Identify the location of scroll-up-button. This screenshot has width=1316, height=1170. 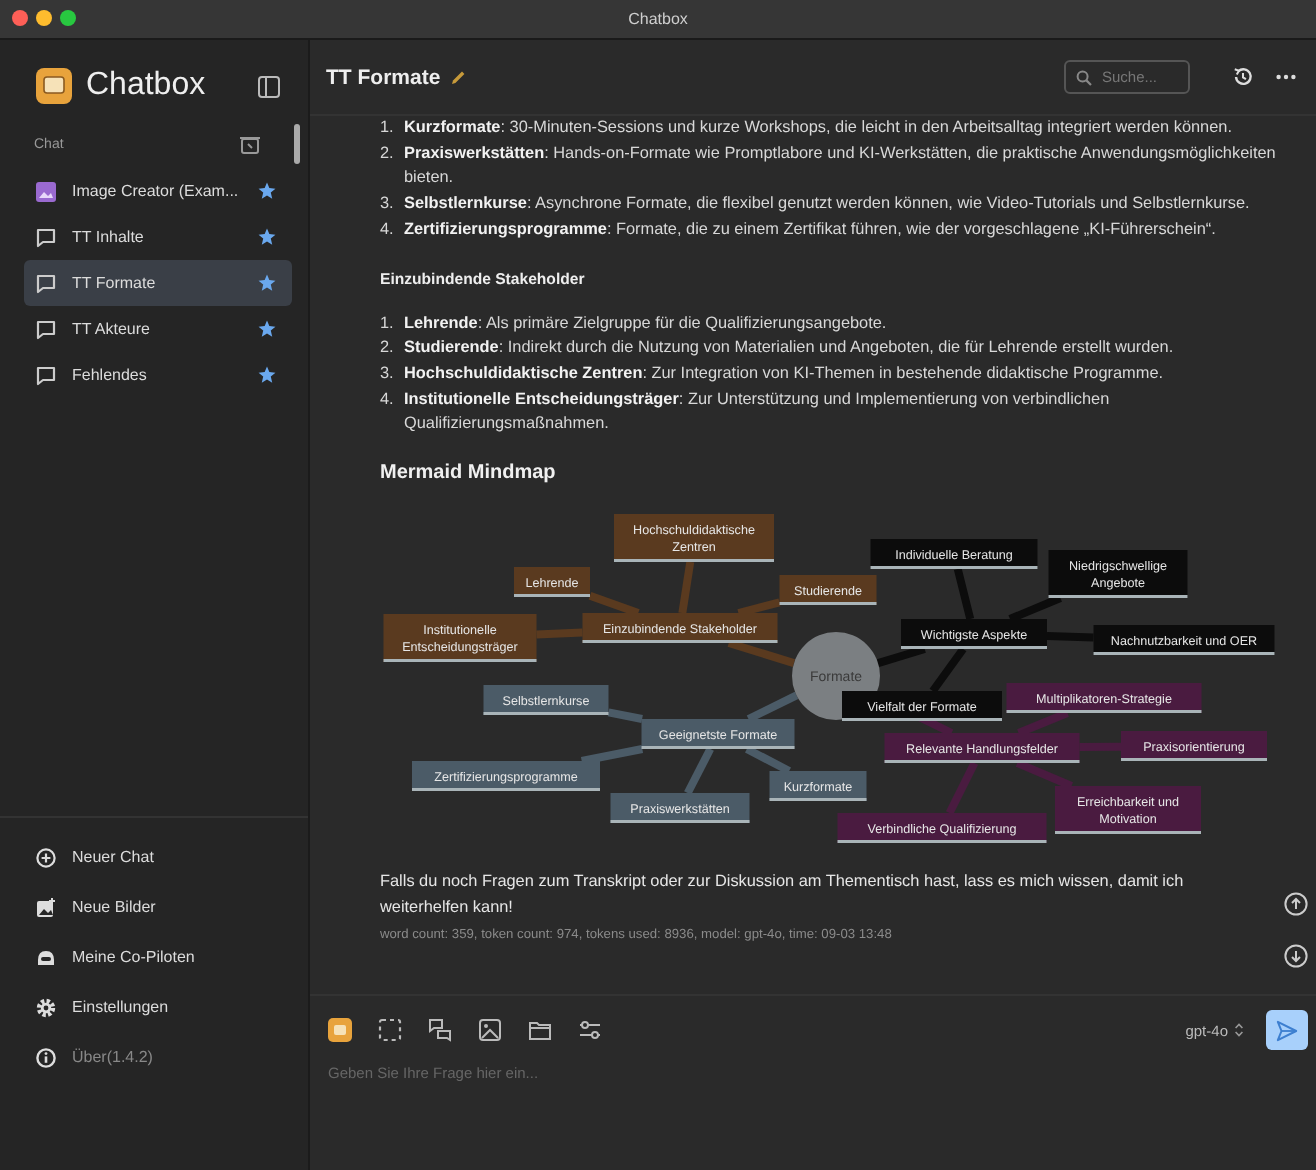
(1296, 904).